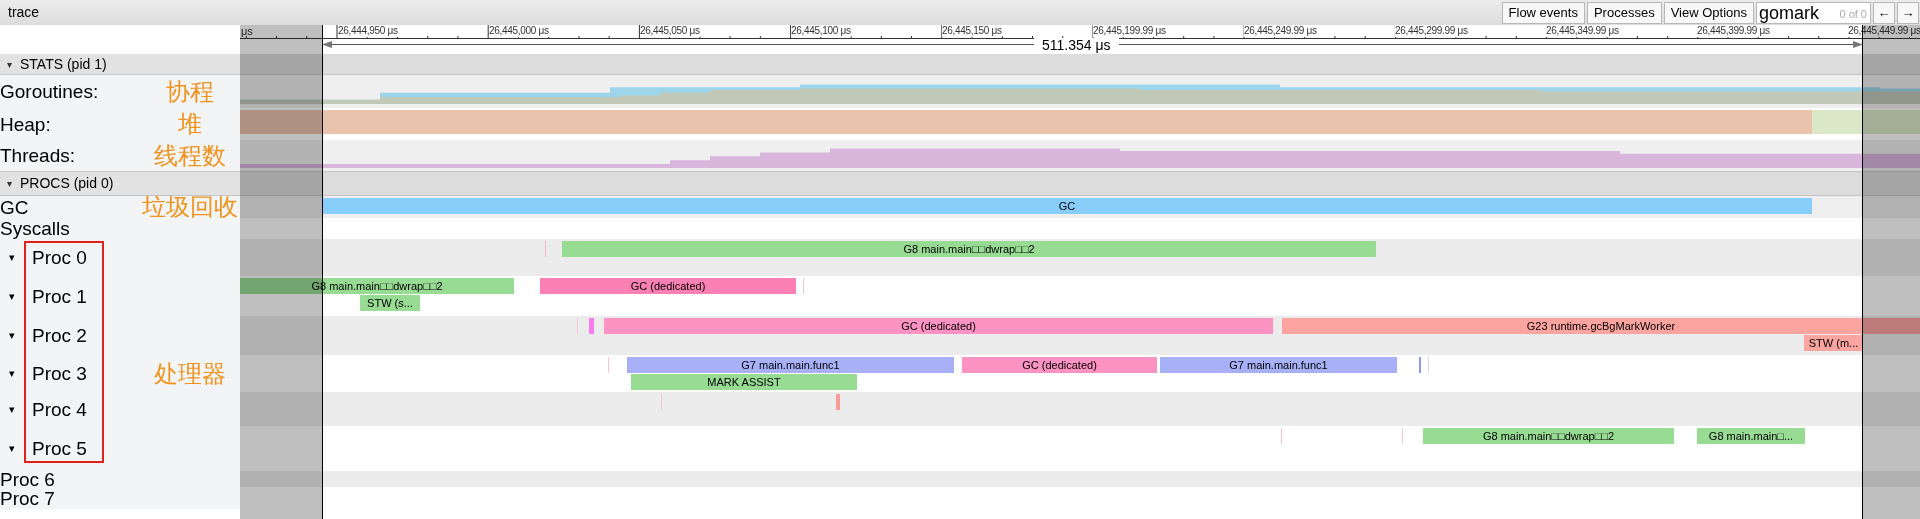 Image resolution: width=1920 pixels, height=519 pixels. I want to click on tick-label: 26,445,299.99 μs, so click(1431, 31).